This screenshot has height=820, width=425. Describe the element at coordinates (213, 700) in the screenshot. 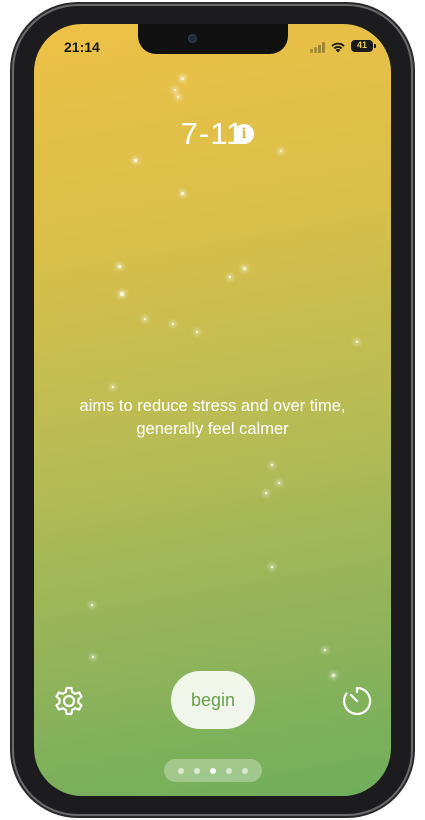

I see `begin-button: begin` at that location.